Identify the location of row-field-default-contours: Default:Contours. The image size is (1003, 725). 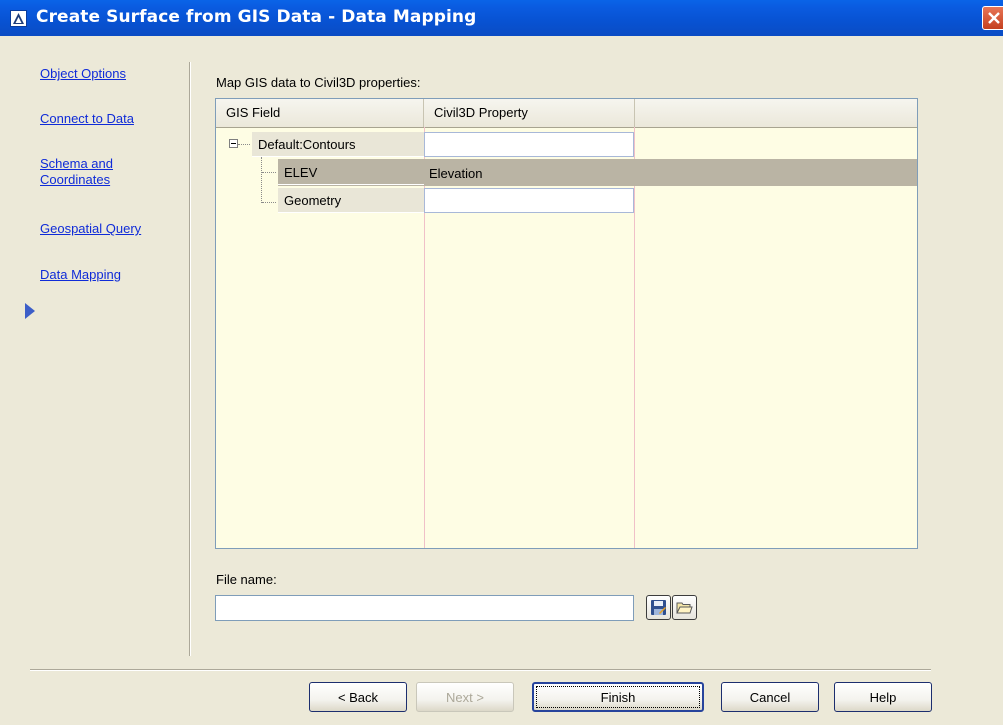
(338, 144).